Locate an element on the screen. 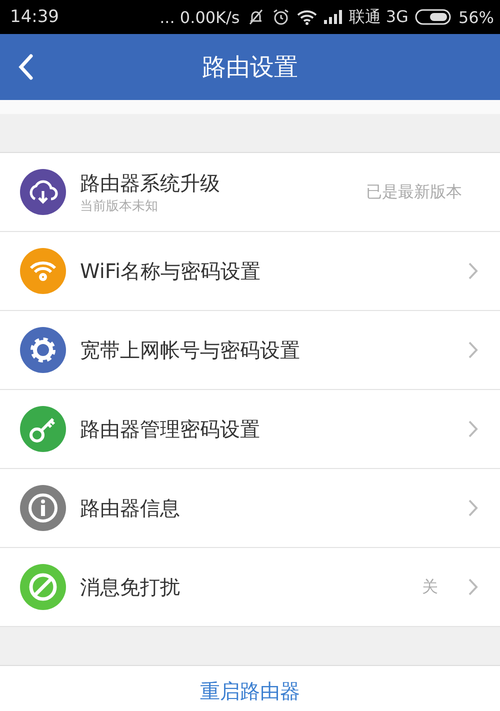  wifi-signal-icon is located at coordinates (306, 17).